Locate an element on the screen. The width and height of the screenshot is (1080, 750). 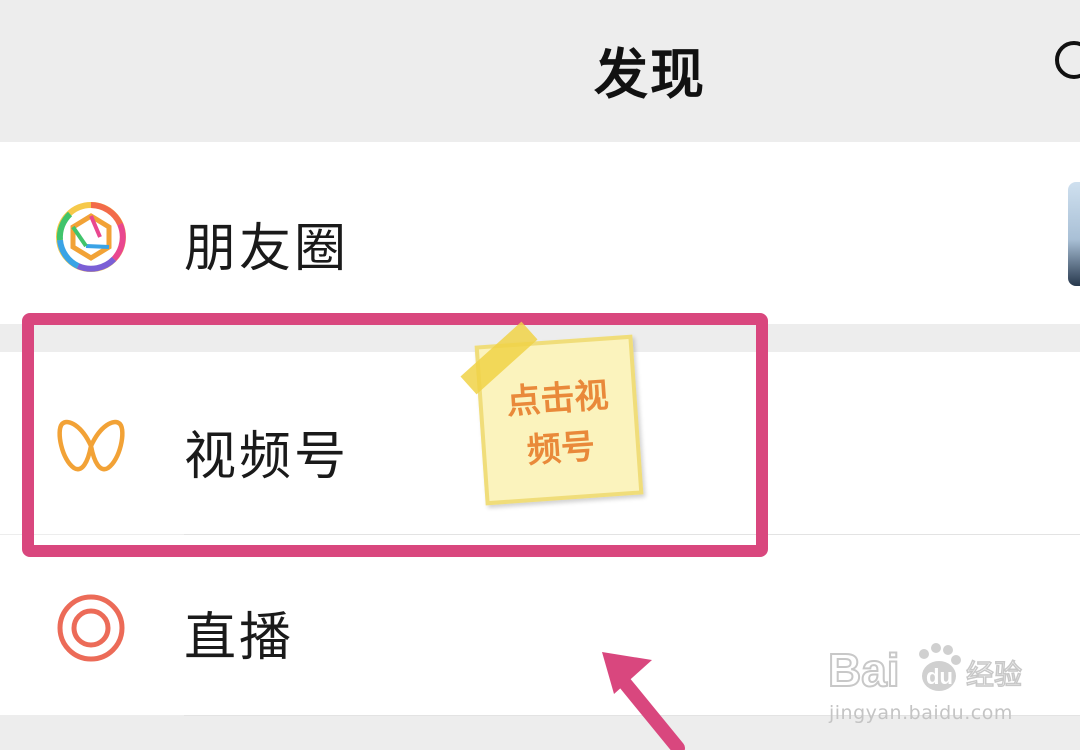
sticky-note-line: 频号 is located at coordinates (561, 449).